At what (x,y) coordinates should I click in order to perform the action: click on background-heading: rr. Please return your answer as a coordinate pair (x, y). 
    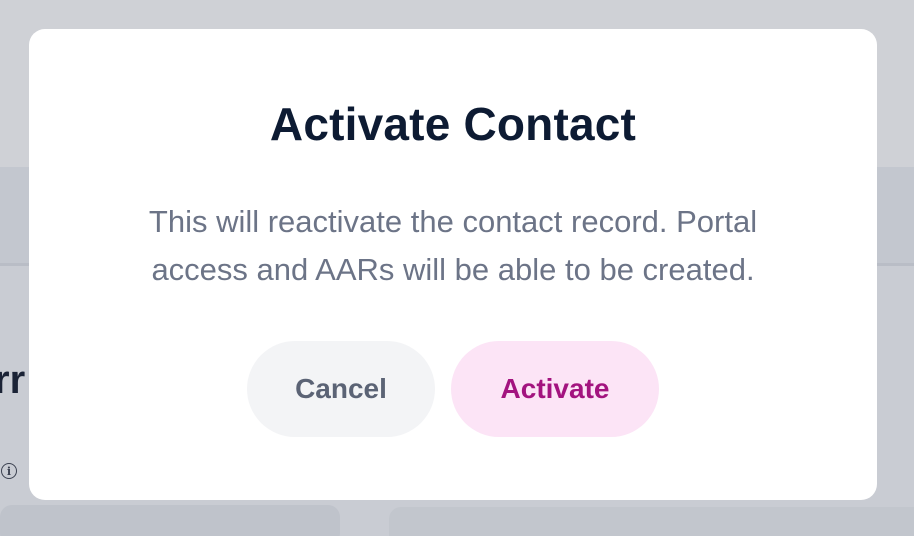
    Looking at the image, I should click on (13, 380).